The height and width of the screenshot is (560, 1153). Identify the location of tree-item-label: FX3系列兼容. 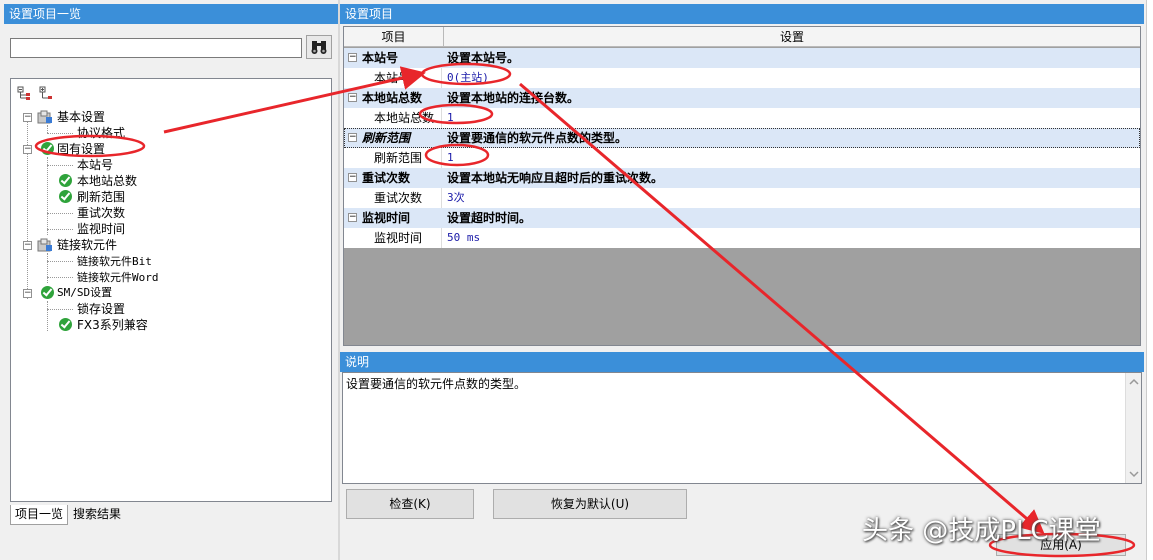
(112, 325).